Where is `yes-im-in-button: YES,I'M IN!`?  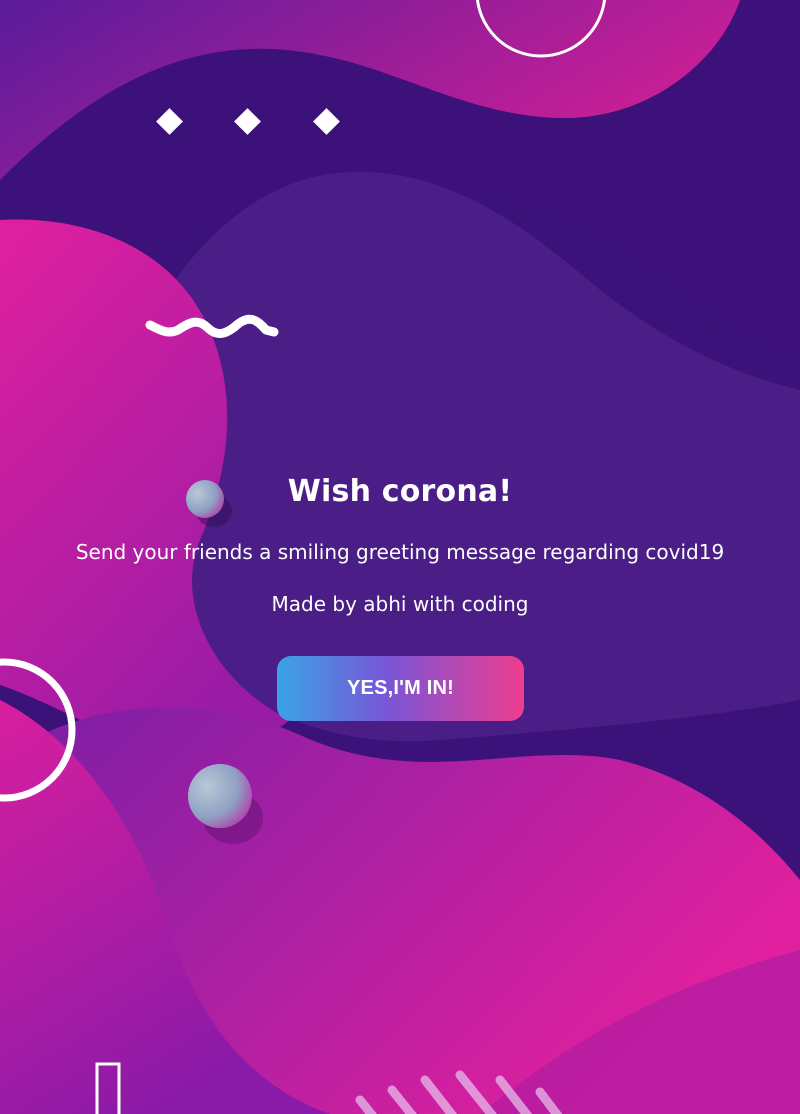
yes-im-in-button: YES,I'M IN! is located at coordinates (400, 688).